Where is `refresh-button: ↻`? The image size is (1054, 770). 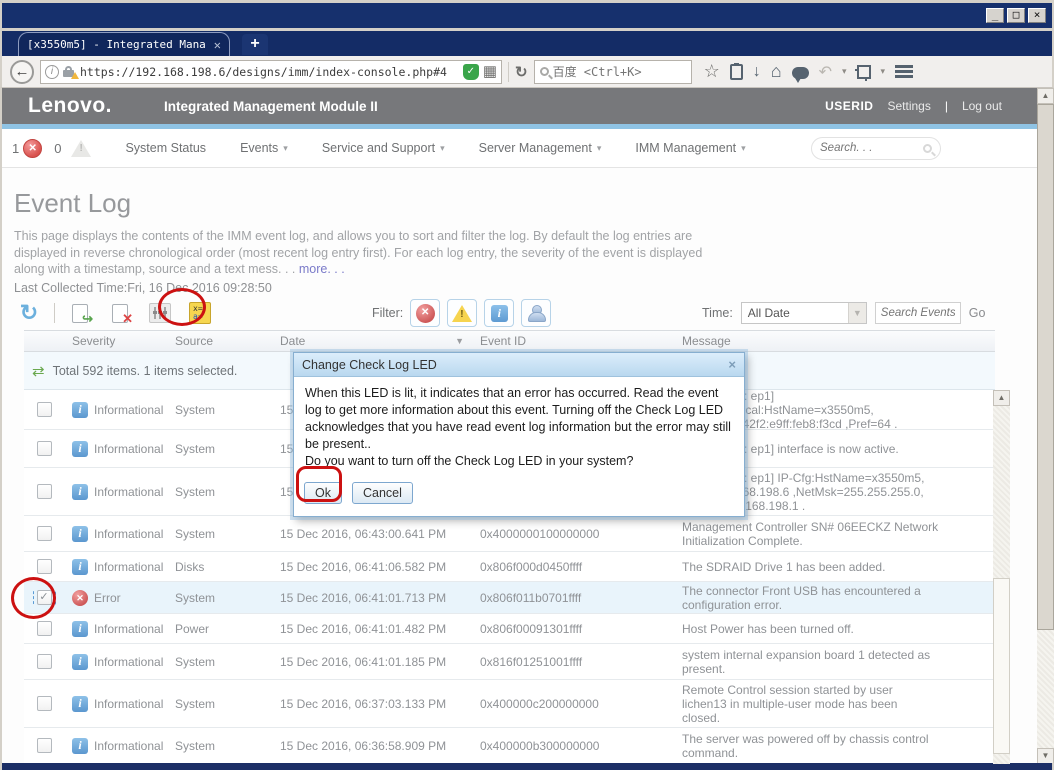
refresh-button: ↻ is located at coordinates (29, 313).